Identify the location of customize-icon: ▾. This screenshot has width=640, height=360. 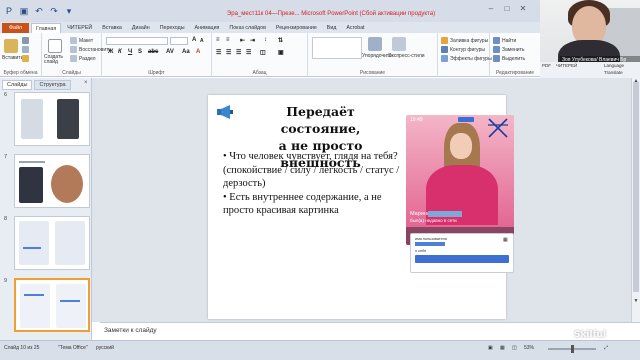
(69, 11).